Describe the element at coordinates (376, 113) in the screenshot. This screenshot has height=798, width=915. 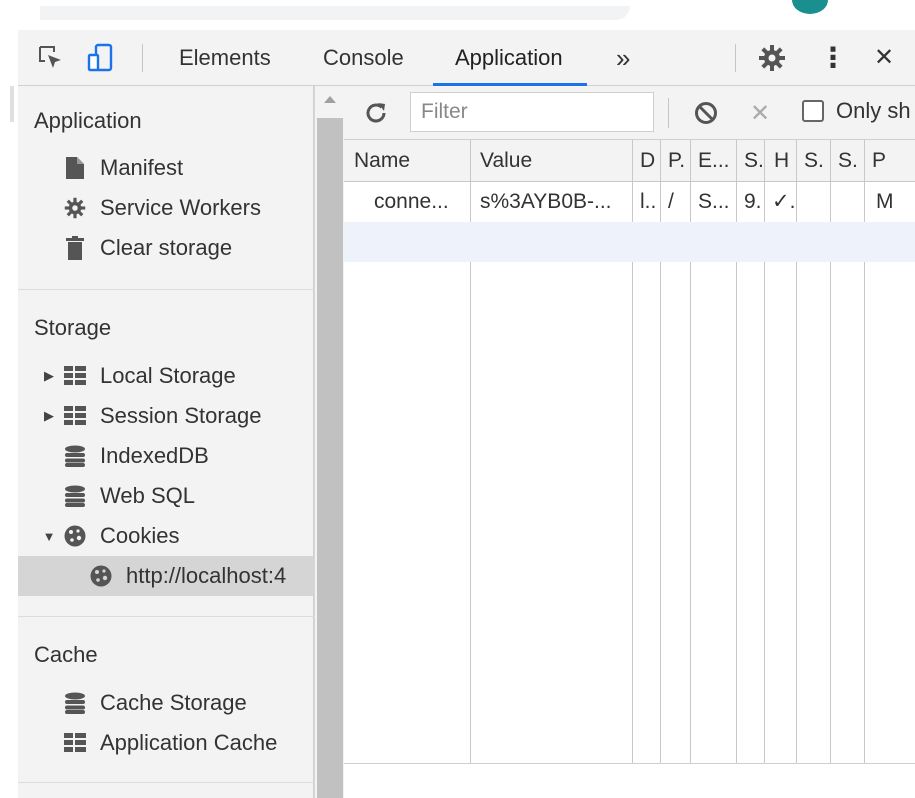
I see `refresh-icon` at that location.